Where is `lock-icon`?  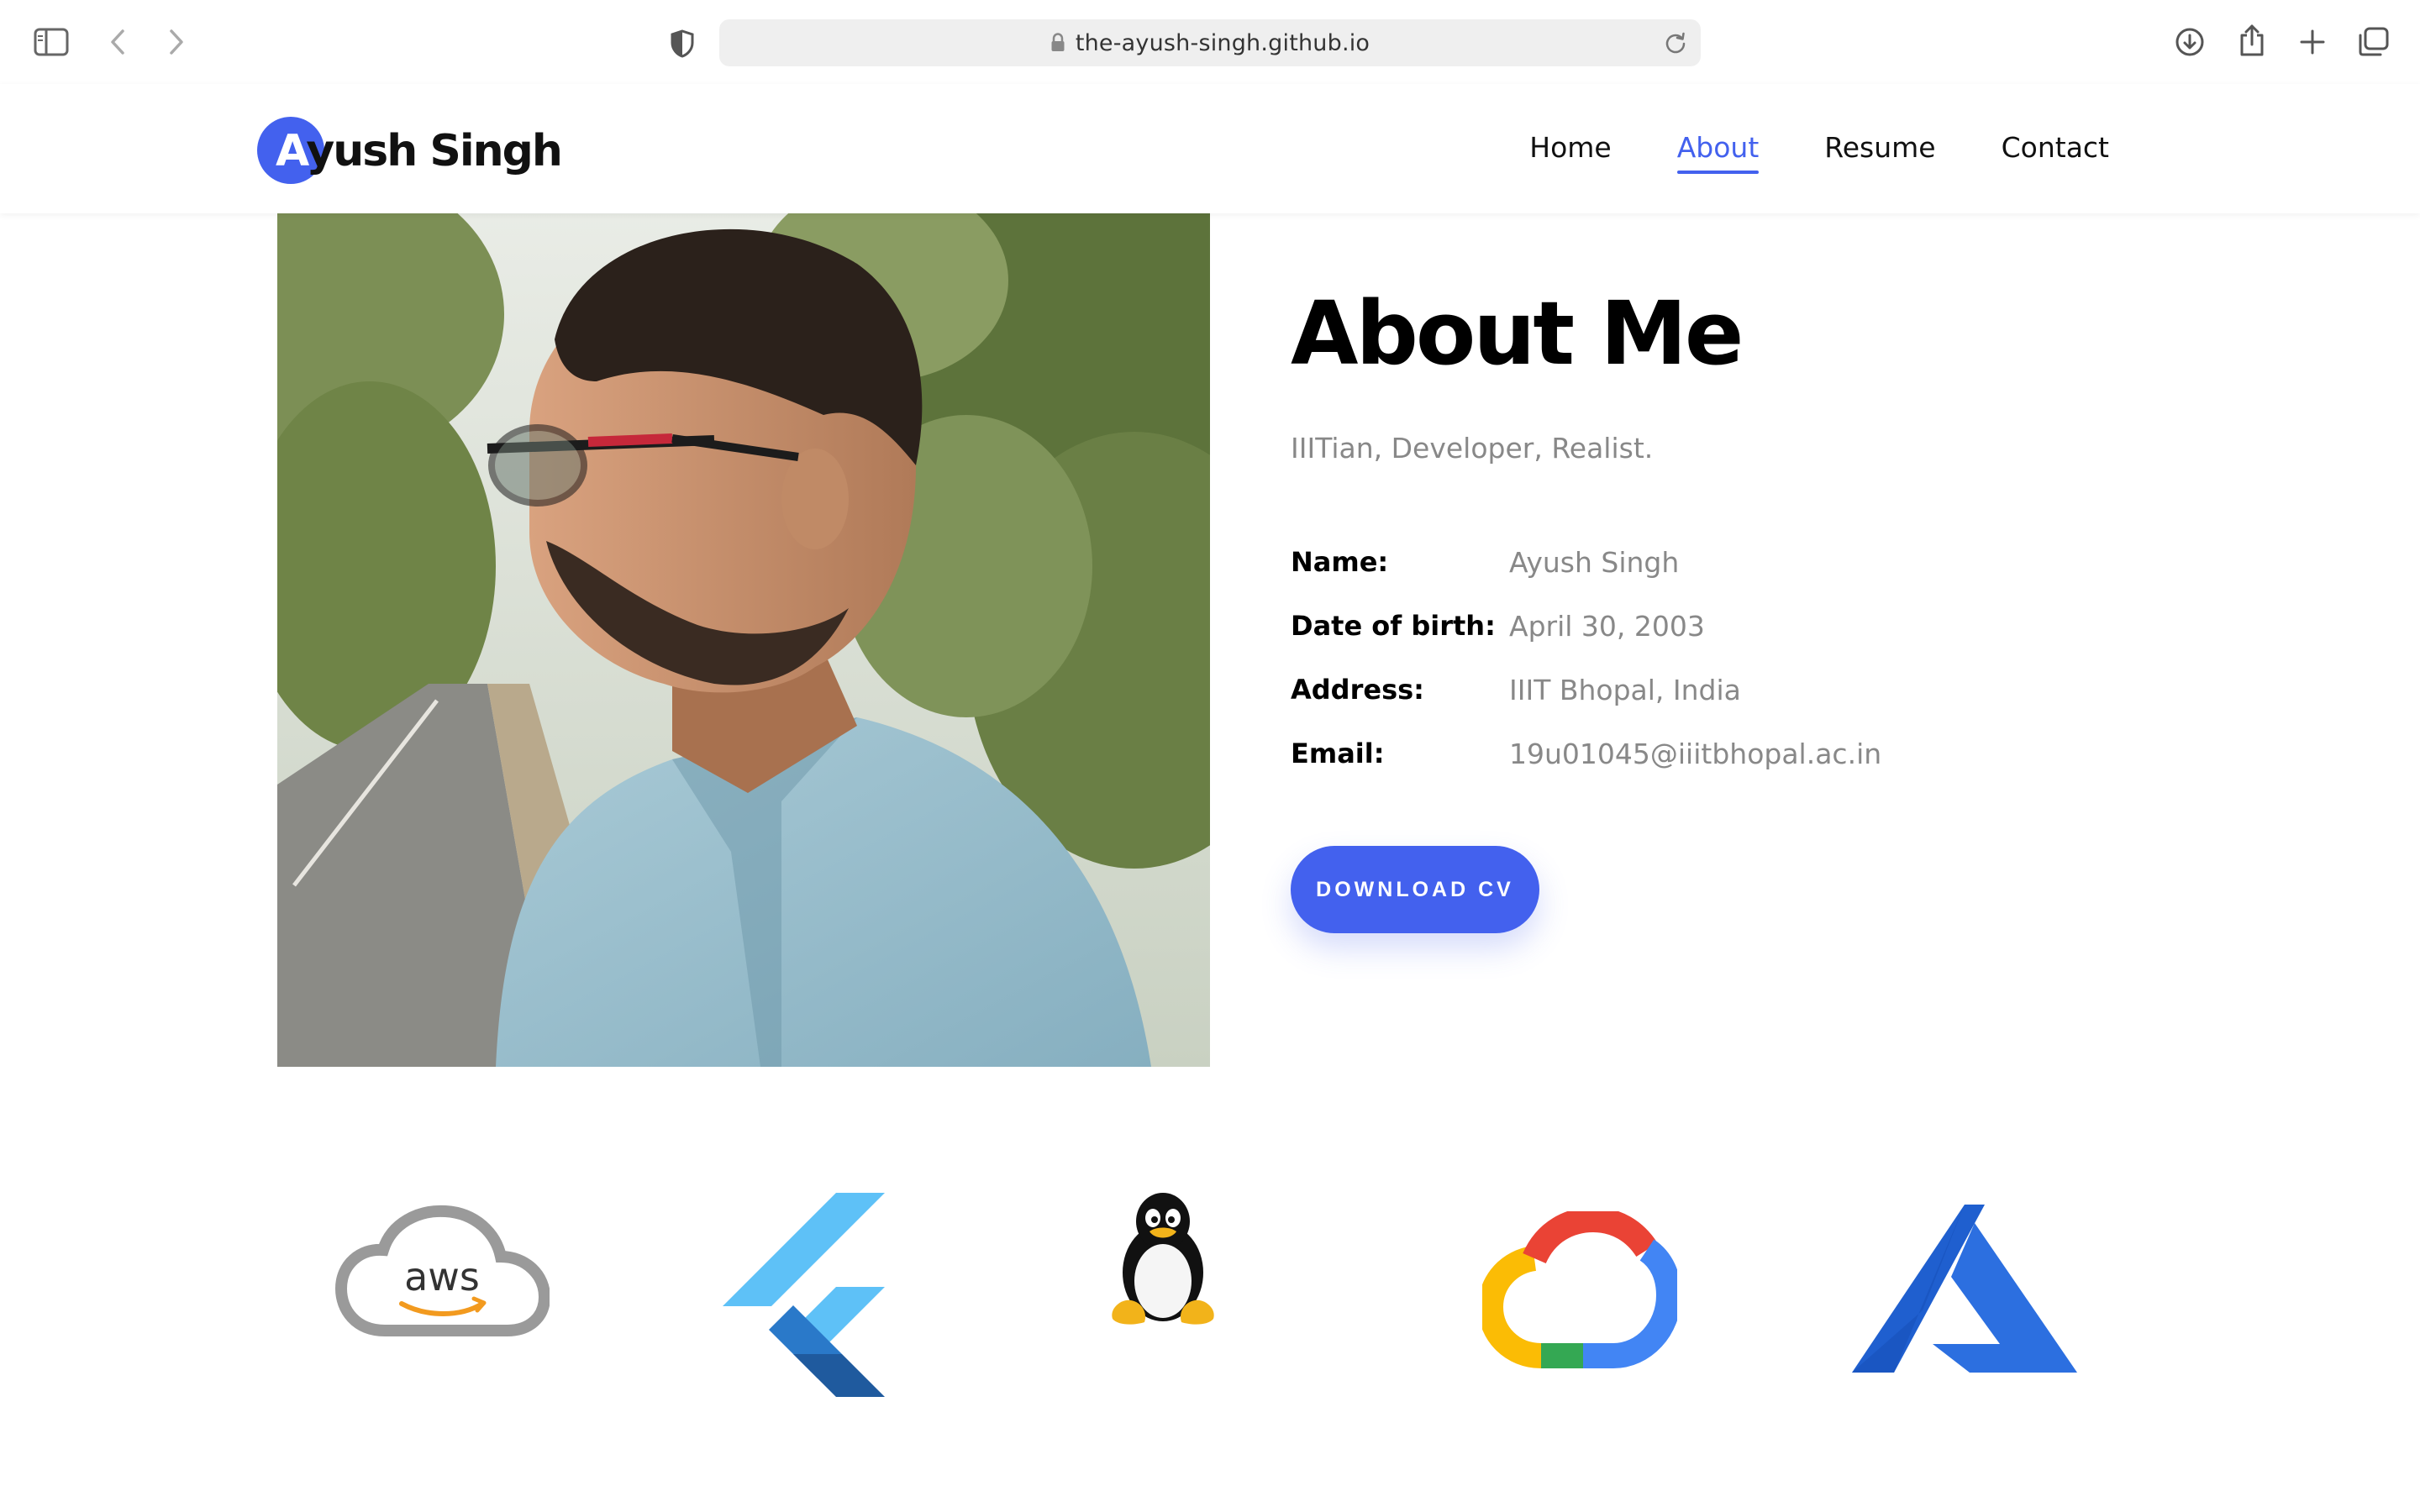
lock-icon is located at coordinates (1057, 43).